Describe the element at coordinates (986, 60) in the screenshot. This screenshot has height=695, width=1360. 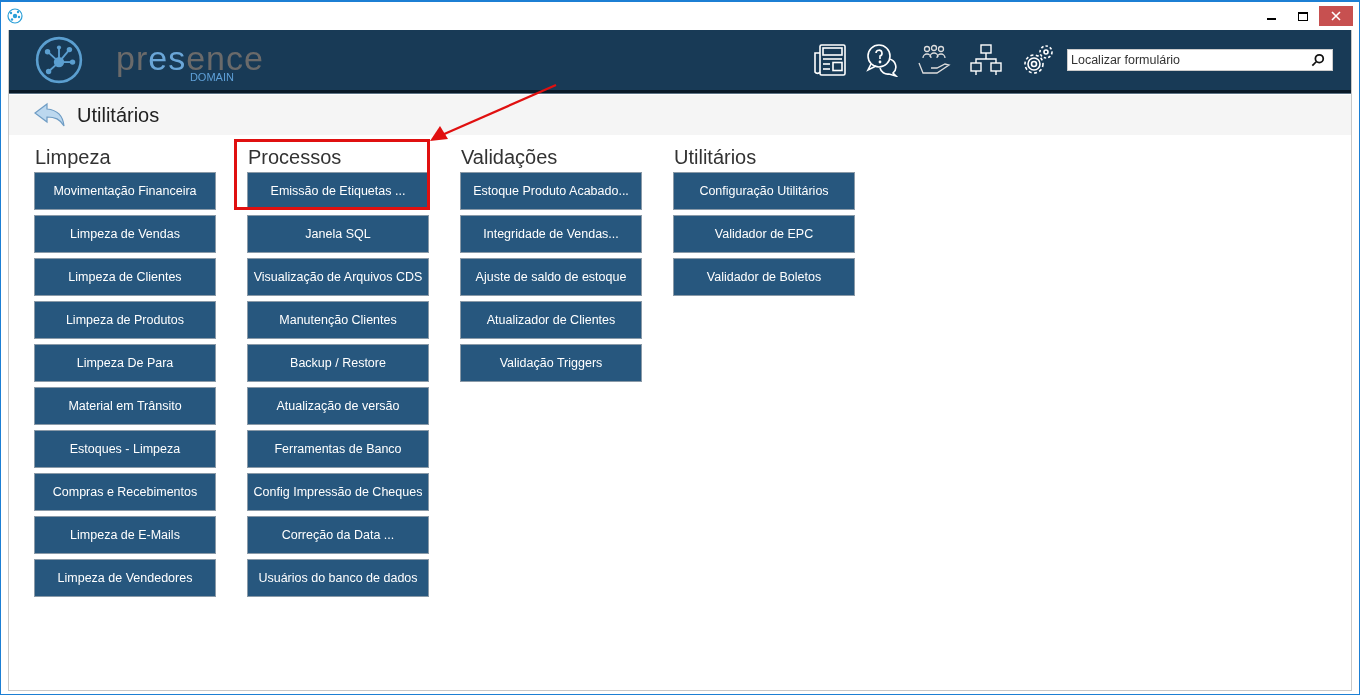
I see `network-monitors-icon` at that location.